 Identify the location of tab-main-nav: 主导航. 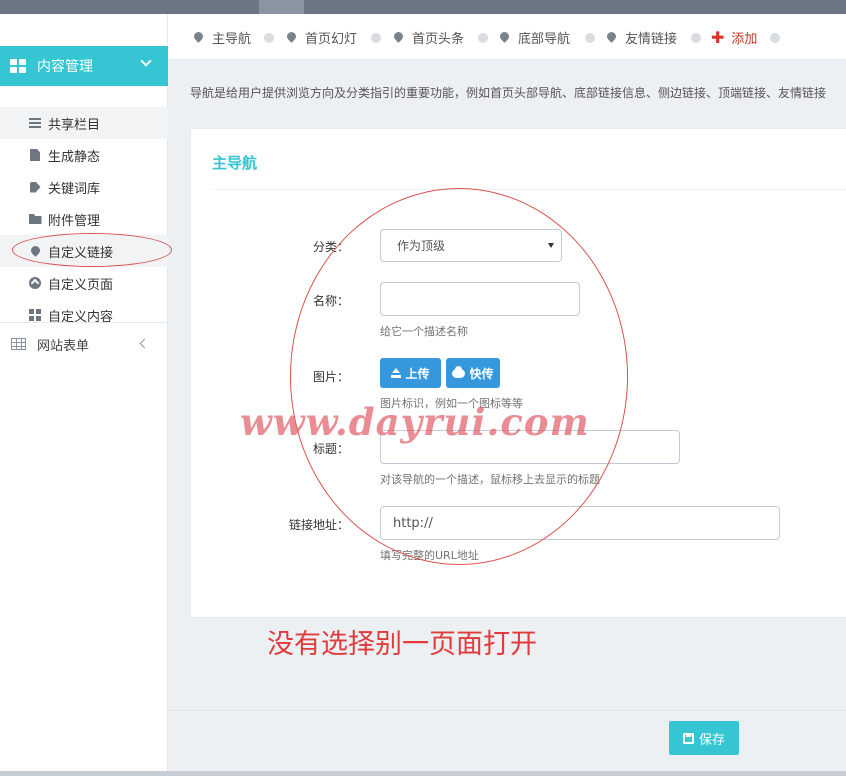
(222, 37).